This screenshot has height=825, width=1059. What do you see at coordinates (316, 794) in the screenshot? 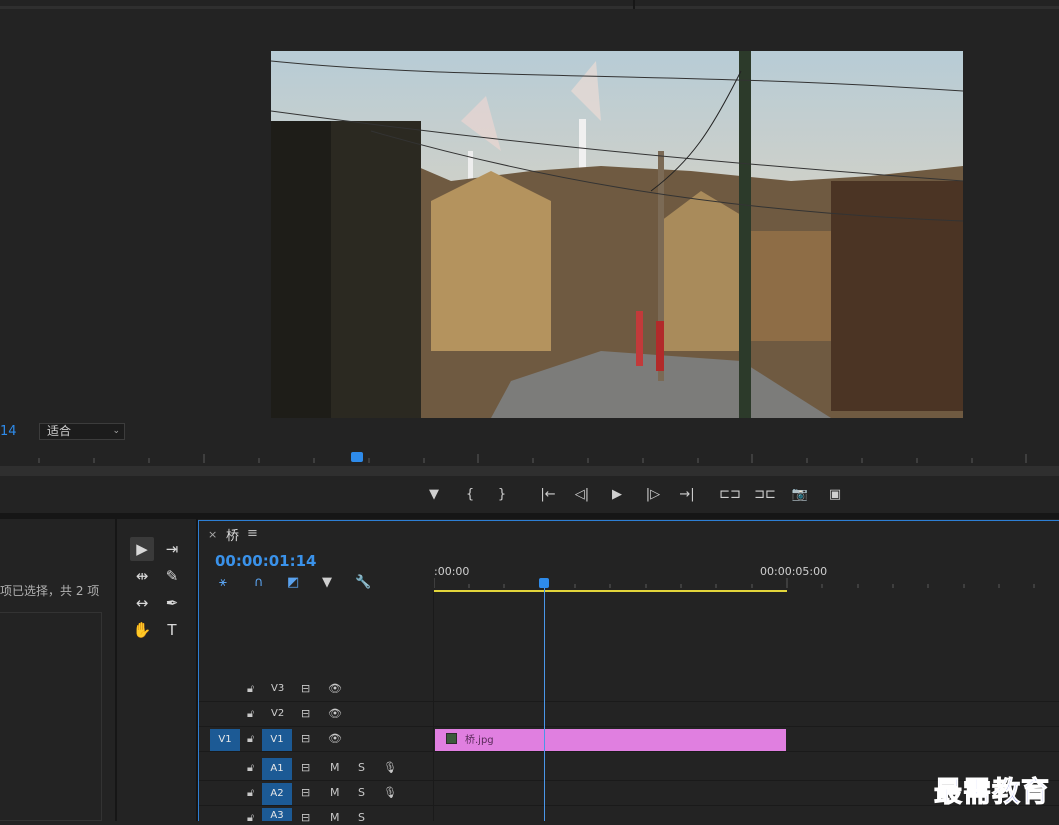
I see `track-header-a2: 🔓︎ A2 ⊟ M S 🎙︎` at bounding box center [316, 794].